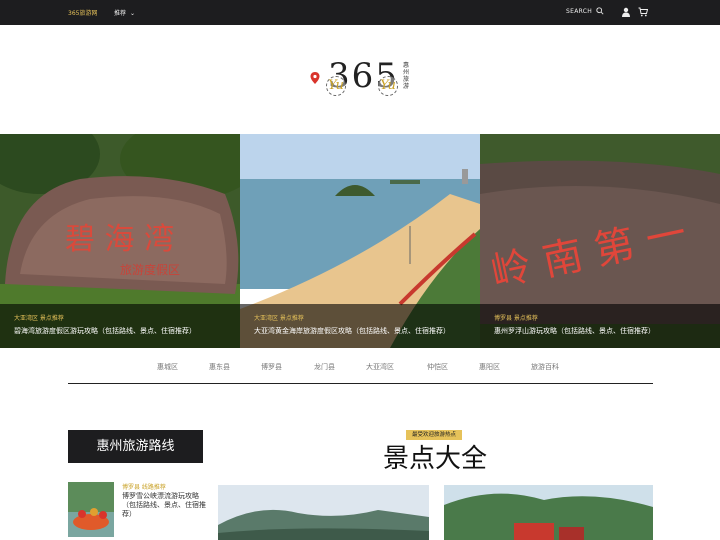 Image resolution: width=720 pixels, height=540 pixels. What do you see at coordinates (600, 11) in the screenshot?
I see `search-icon` at bounding box center [600, 11].